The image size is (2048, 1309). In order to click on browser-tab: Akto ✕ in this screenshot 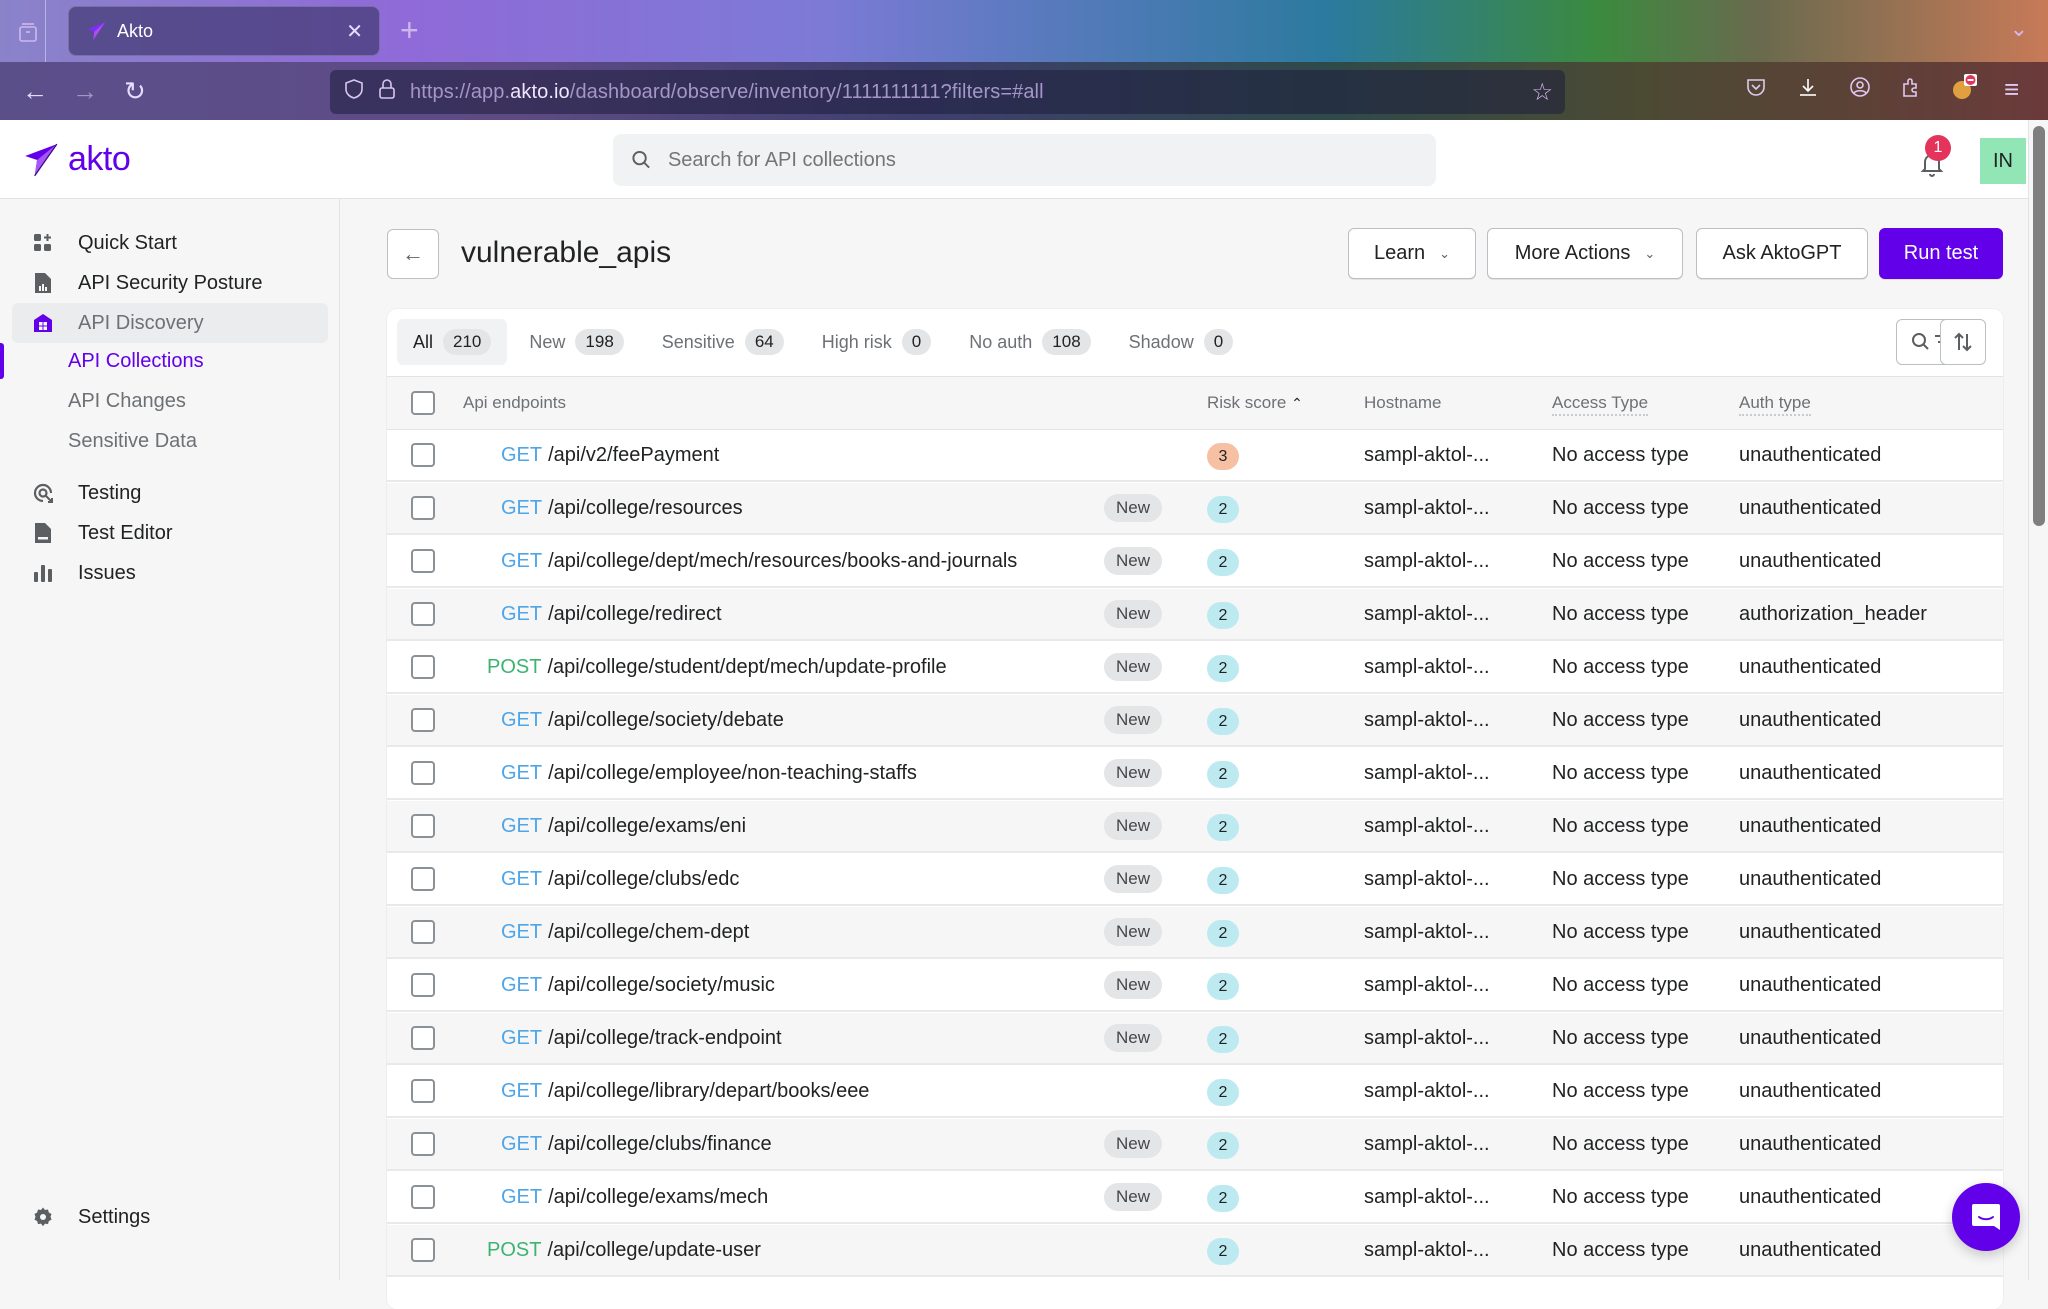, I will do `click(224, 31)`.